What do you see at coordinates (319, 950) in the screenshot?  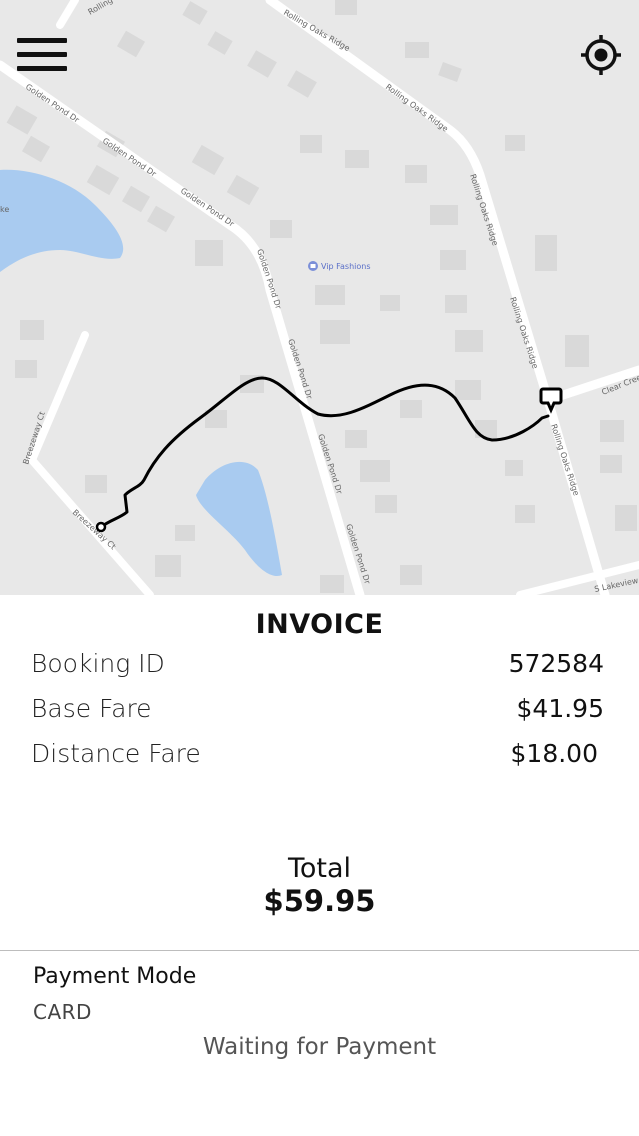 I see `divider` at bounding box center [319, 950].